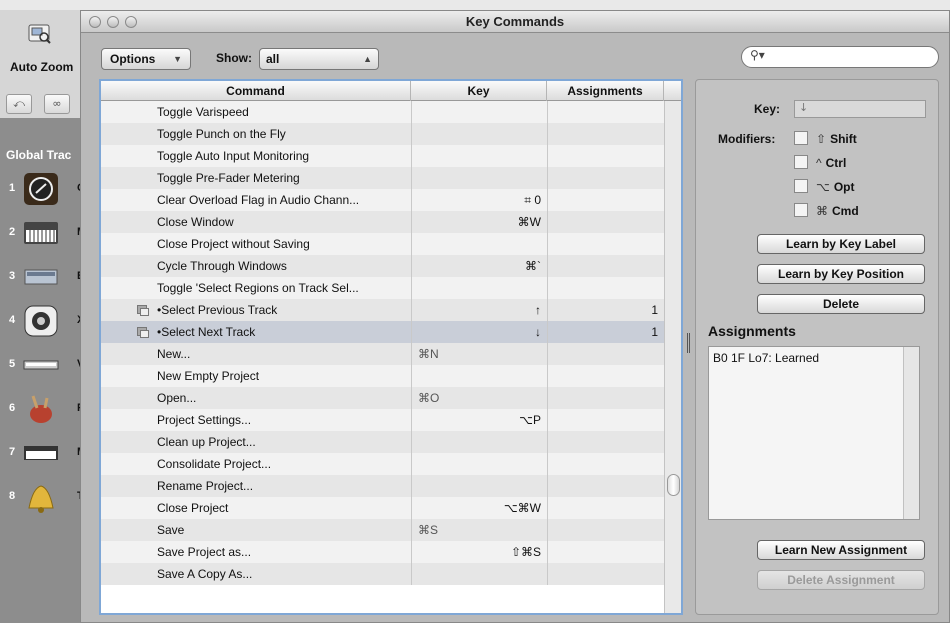  Describe the element at coordinates (836, 139) in the screenshot. I see `shift-modifier-label: ⇧ Shift` at that location.